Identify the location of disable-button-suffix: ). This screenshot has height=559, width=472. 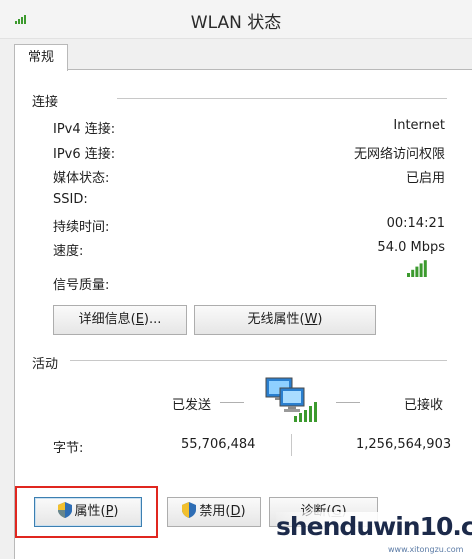
(243, 511).